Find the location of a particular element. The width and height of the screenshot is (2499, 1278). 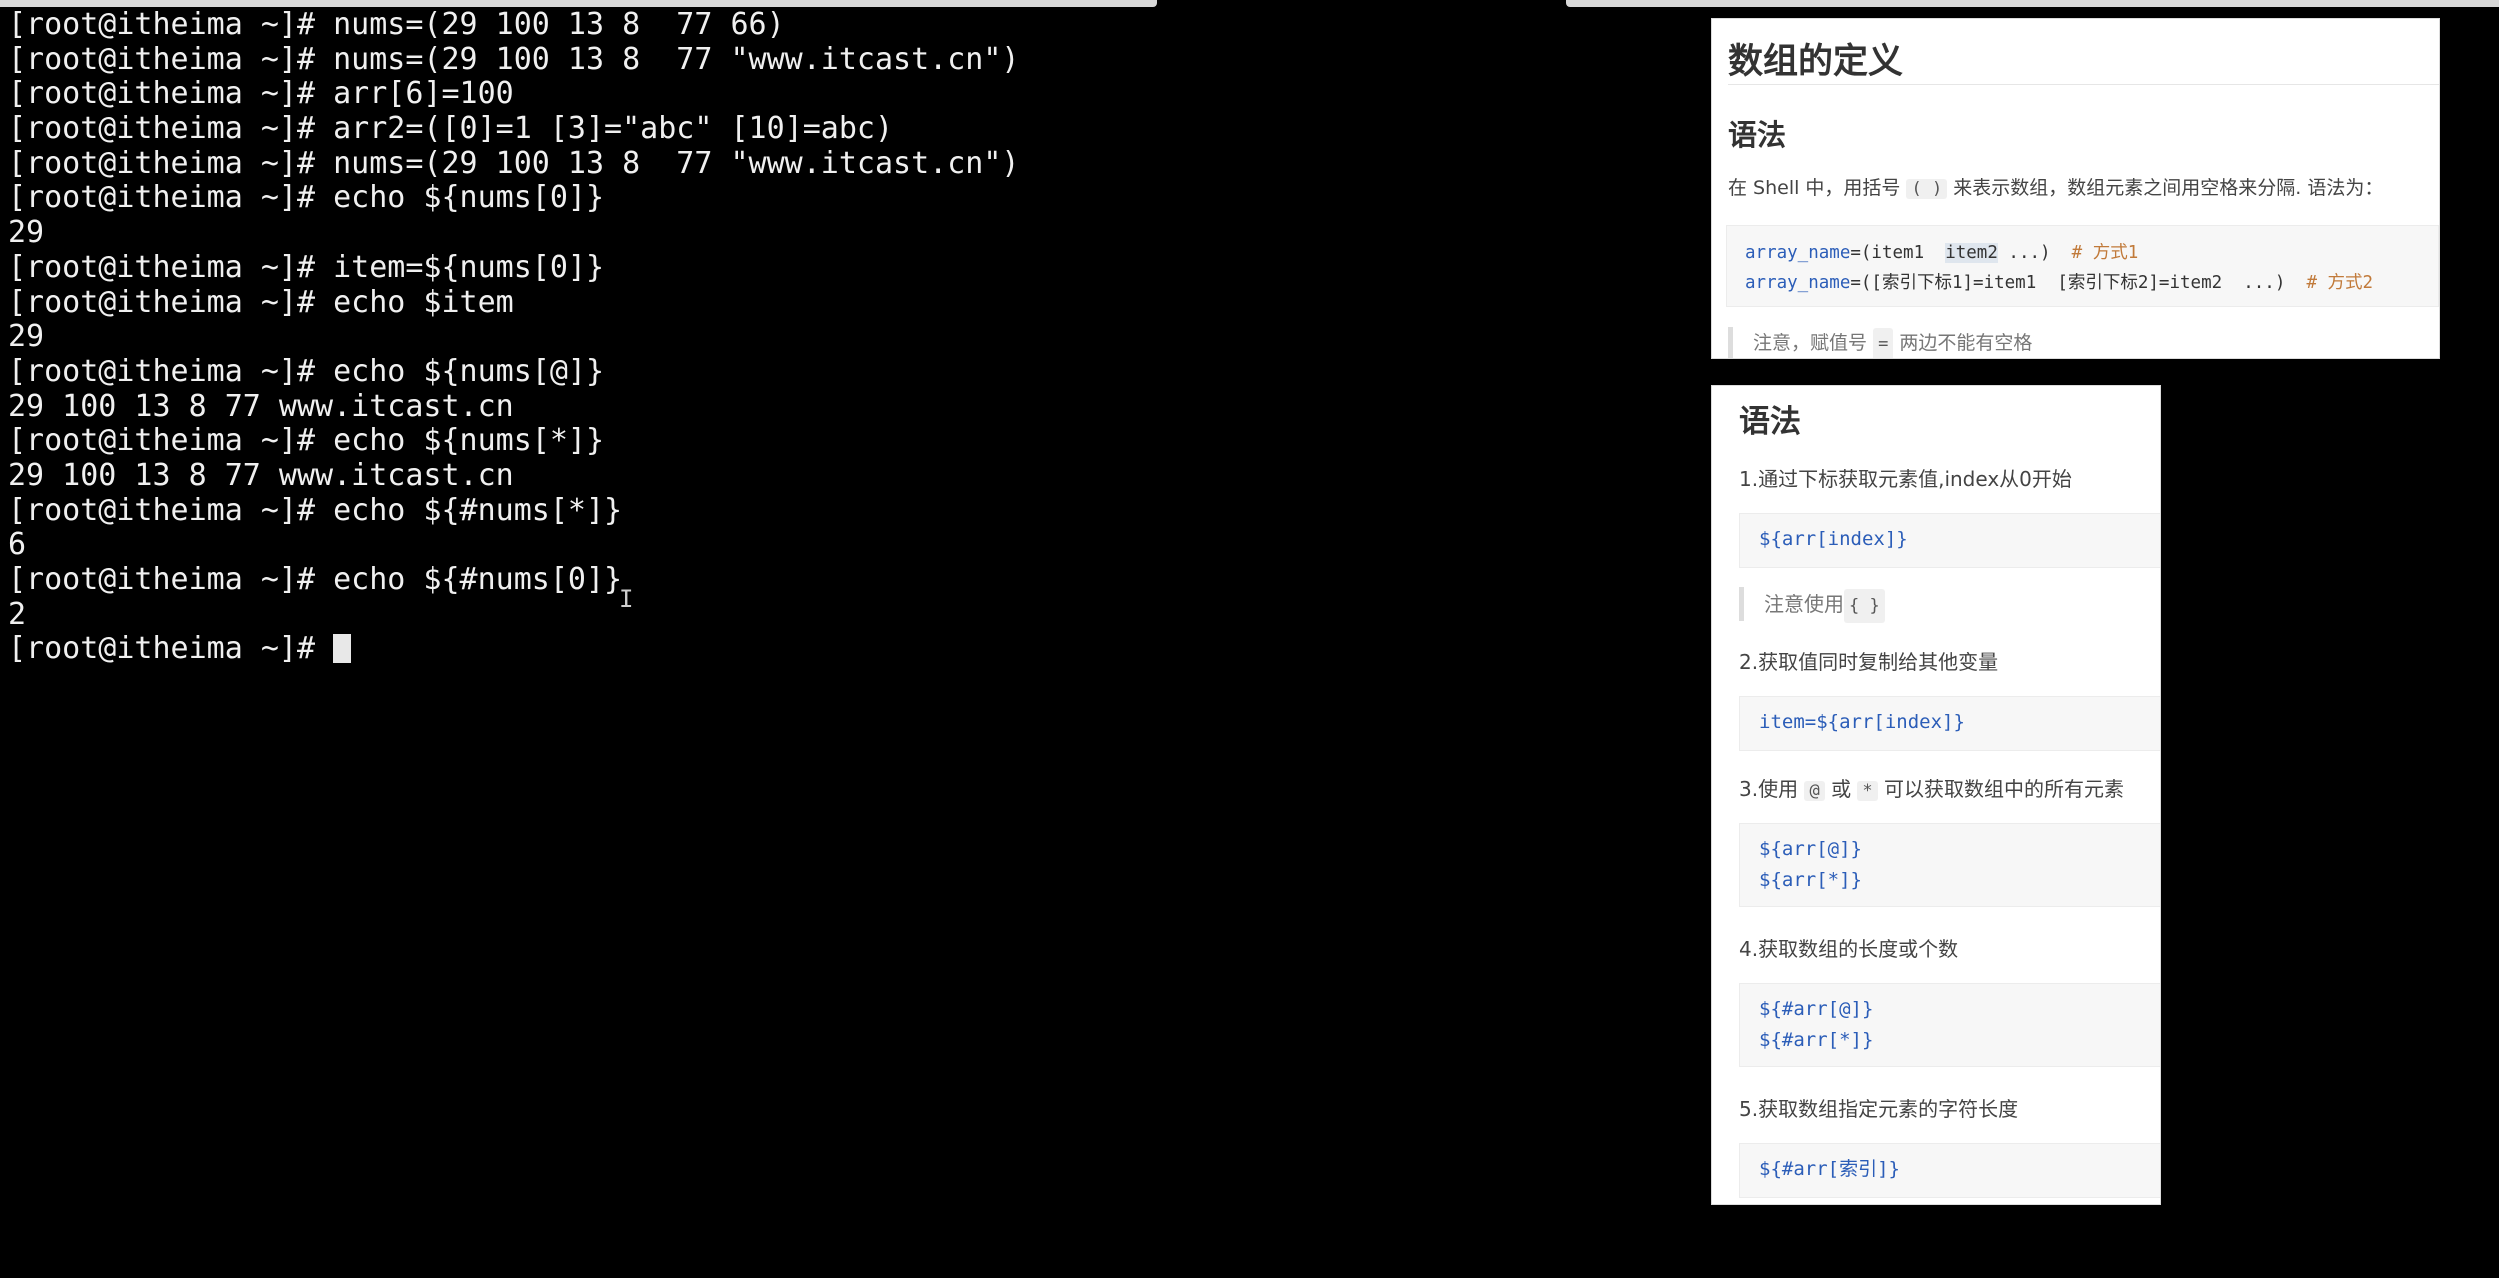

panel-title: 语法 is located at coordinates (1770, 422).